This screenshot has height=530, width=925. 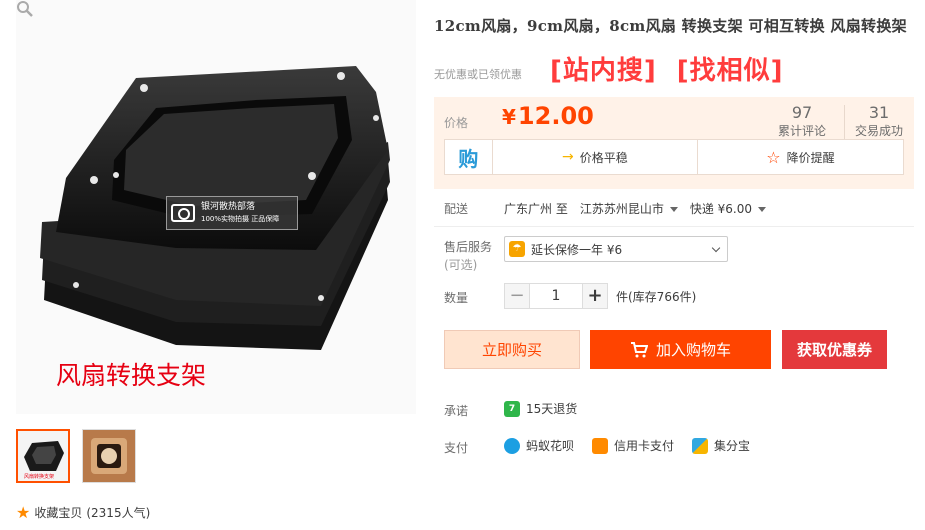 I want to click on stock-info: 件(库存766件), so click(x=656, y=296).